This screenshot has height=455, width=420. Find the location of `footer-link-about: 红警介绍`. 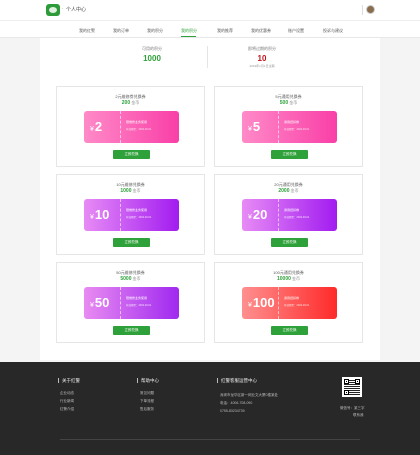

footer-link-about: 红警介绍 is located at coordinates (67, 409).